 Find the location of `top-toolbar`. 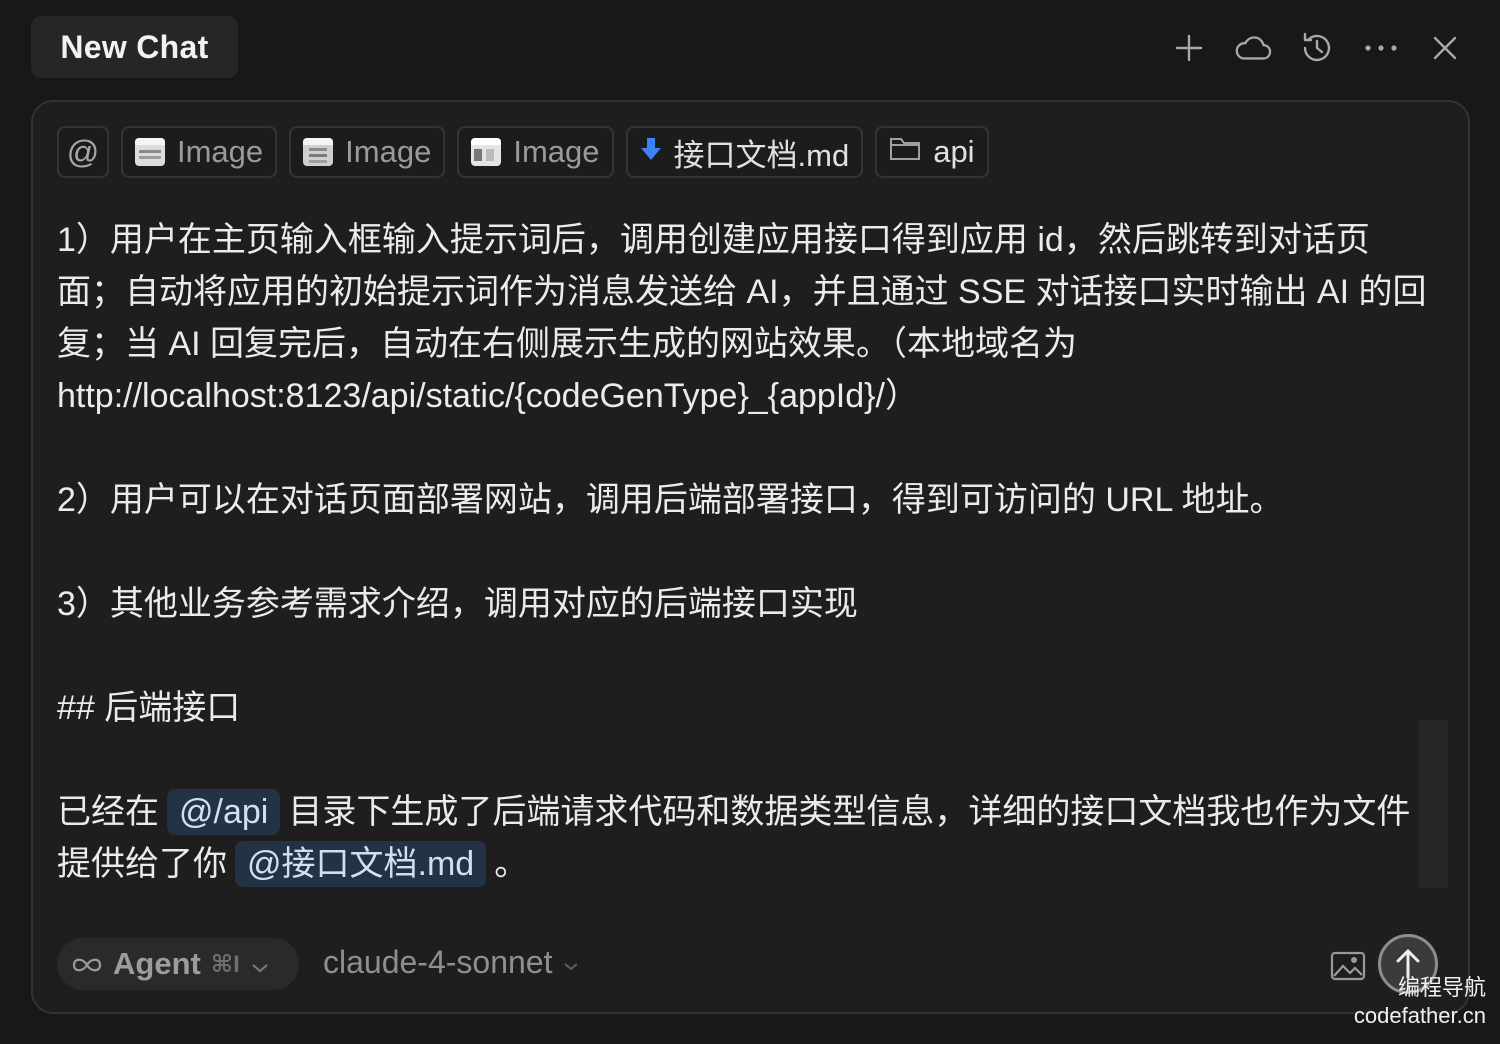

top-toolbar is located at coordinates (1317, 48).